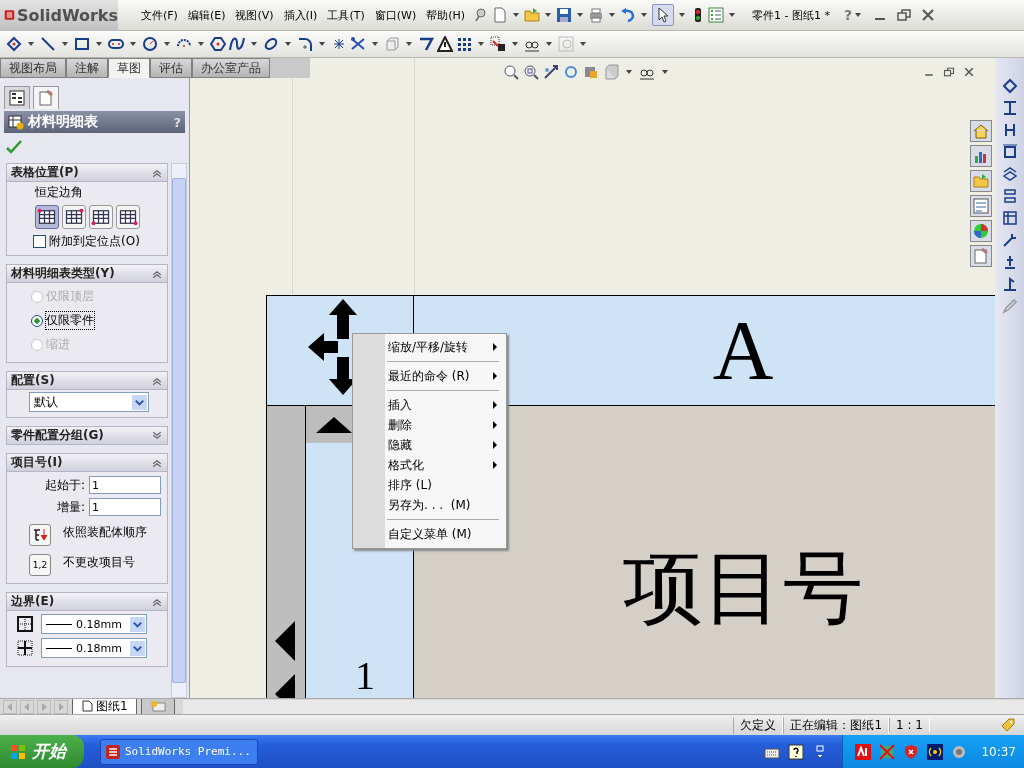 The width and height of the screenshot is (1024, 768). Describe the element at coordinates (70, 296) in the screenshot. I see `radio-label: 仅限顶层` at that location.